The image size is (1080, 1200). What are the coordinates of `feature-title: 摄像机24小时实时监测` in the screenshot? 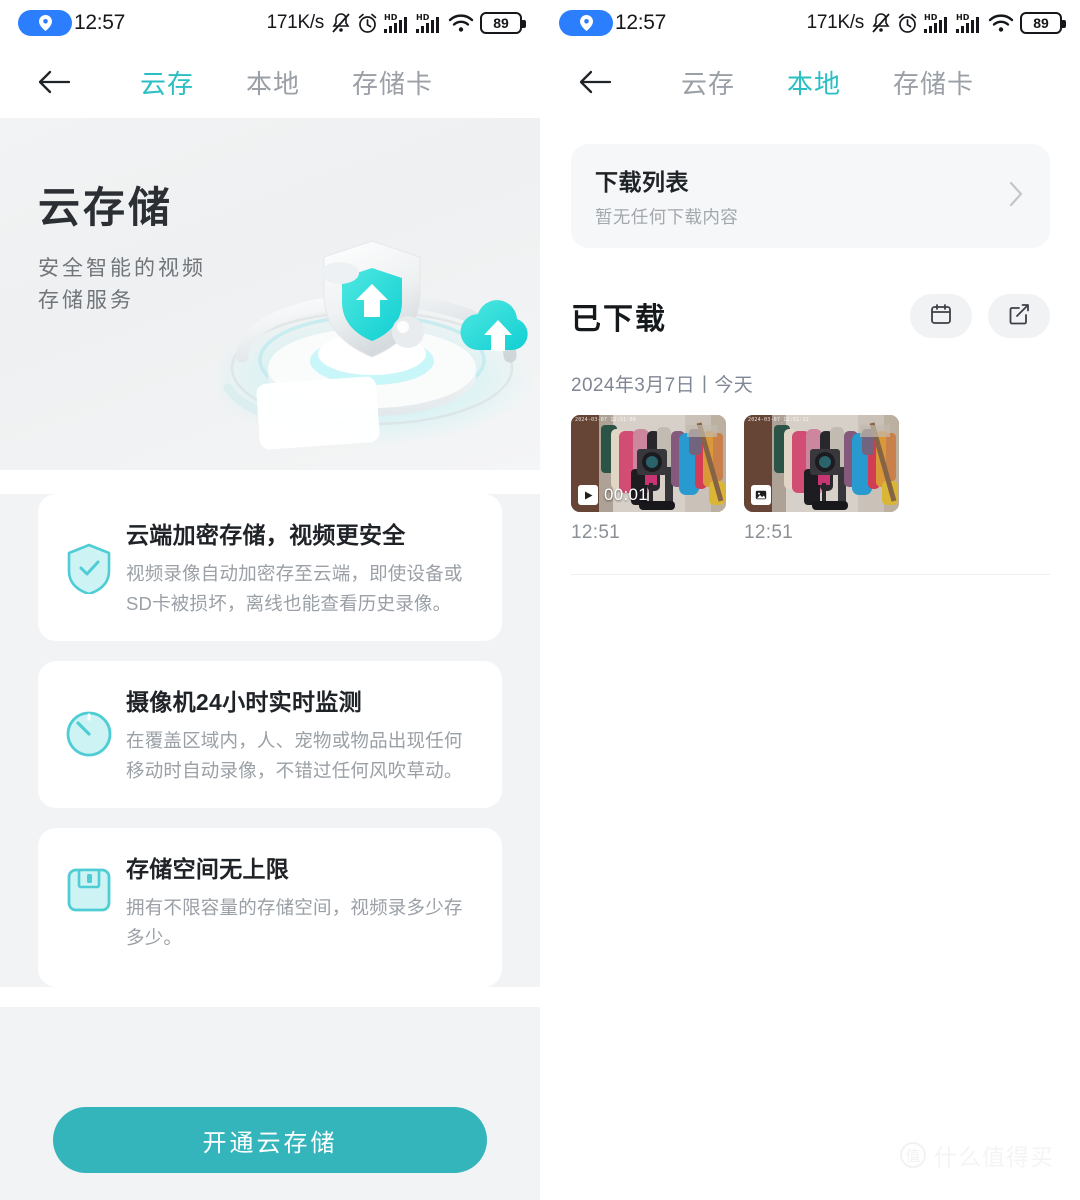 It's located at (244, 701).